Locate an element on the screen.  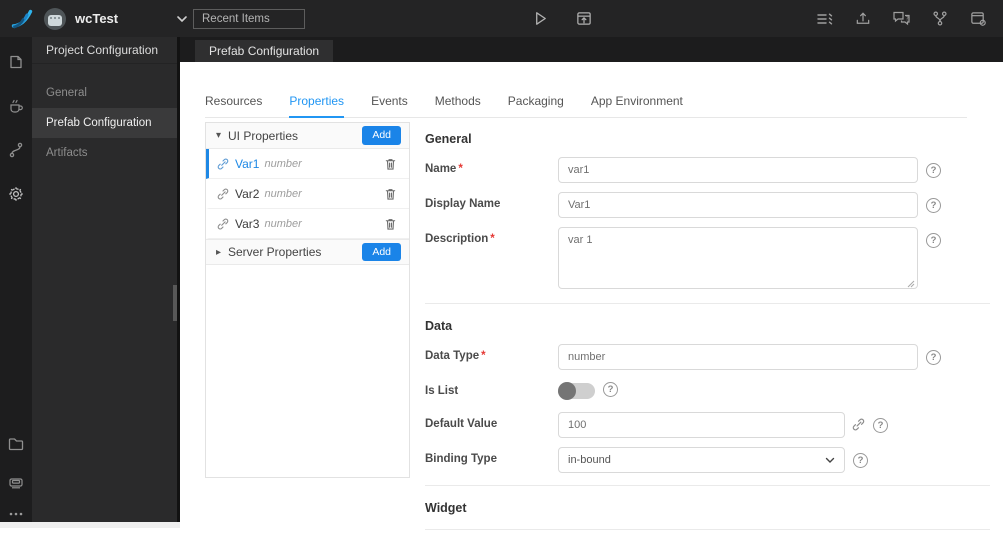
label-text: Data Type is located at coordinates (452, 356).